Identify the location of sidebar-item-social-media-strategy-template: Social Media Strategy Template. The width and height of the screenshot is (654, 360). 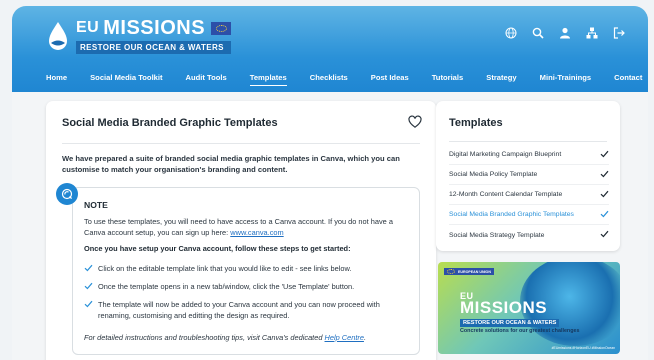
(529, 235).